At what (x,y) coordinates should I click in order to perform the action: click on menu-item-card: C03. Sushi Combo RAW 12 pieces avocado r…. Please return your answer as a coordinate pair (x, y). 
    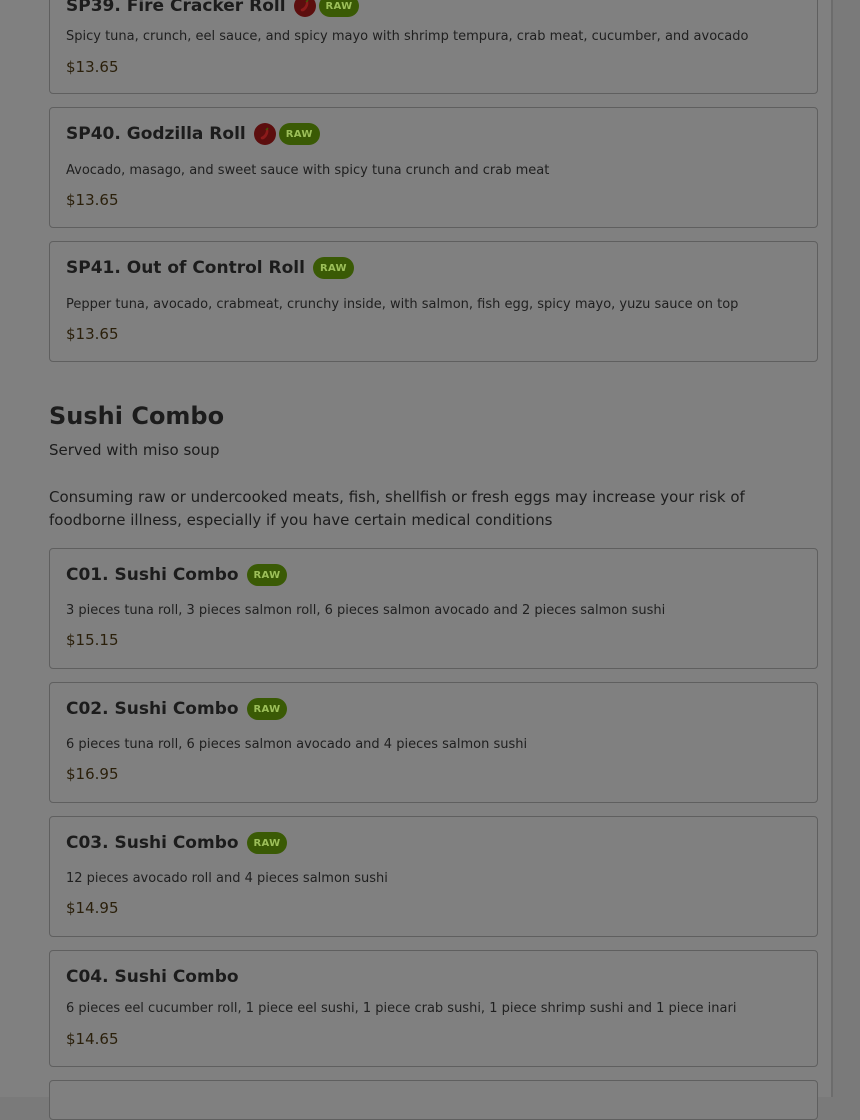
    Looking at the image, I should click on (433, 876).